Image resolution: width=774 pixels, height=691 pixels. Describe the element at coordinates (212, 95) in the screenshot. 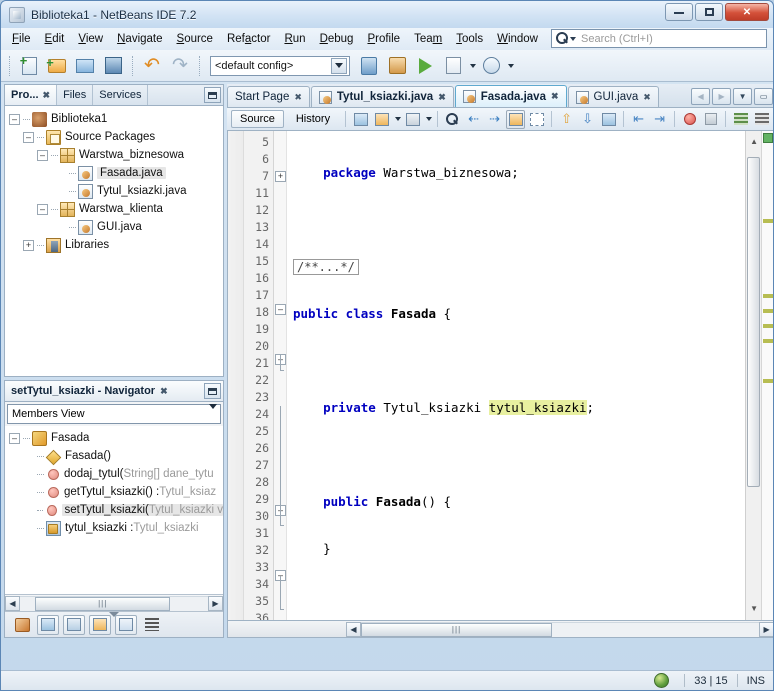

I see `minimize-projects-panel-button` at that location.